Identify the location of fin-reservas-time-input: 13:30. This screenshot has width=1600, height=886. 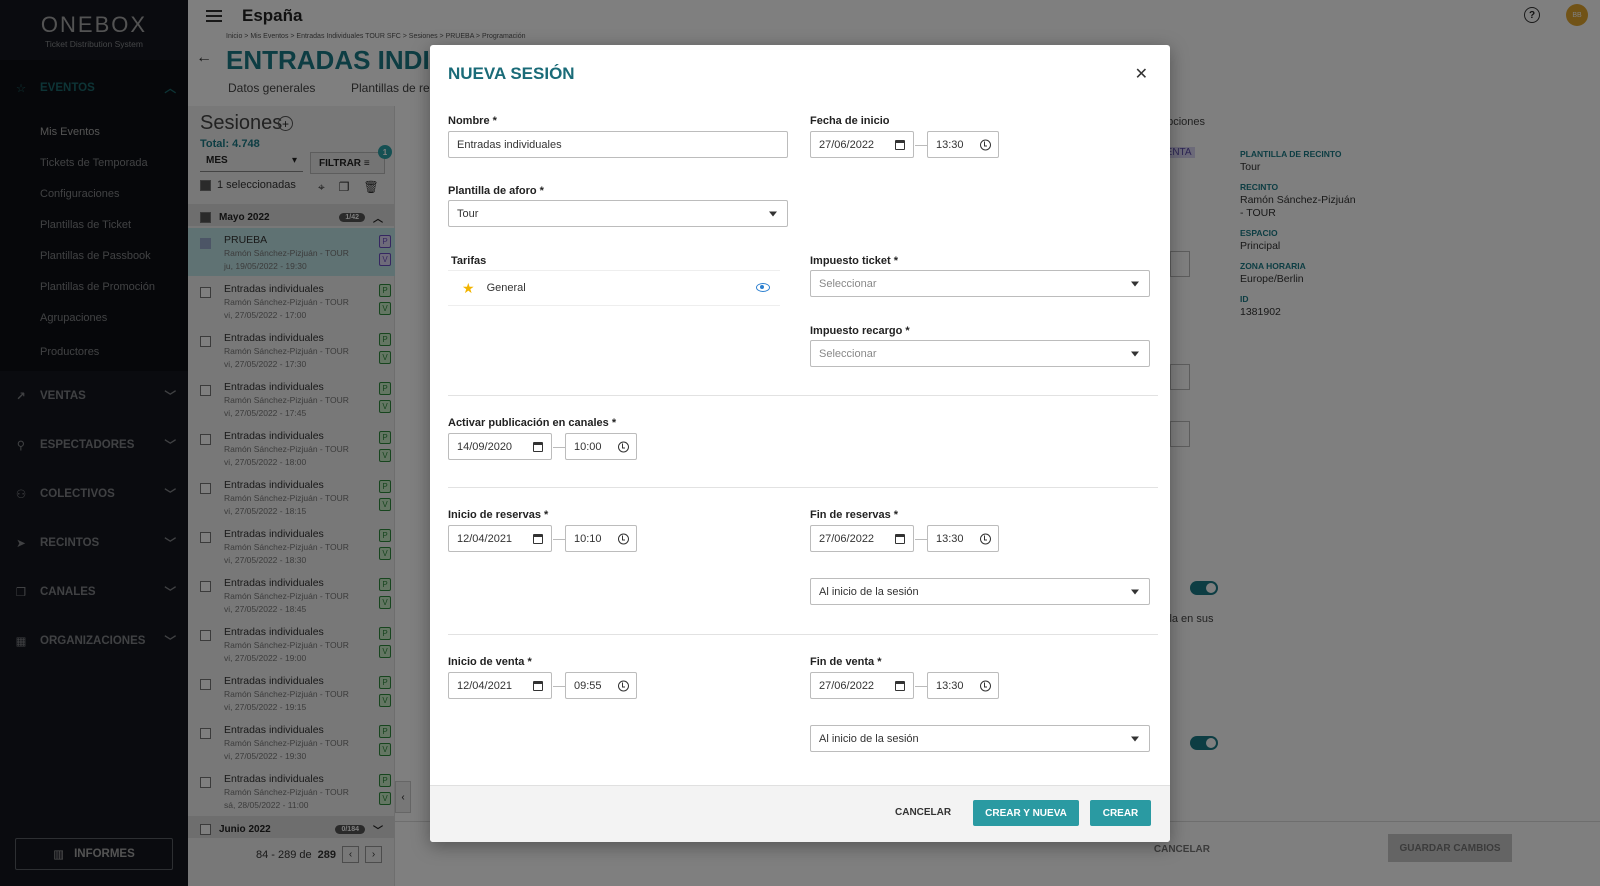
(963, 538).